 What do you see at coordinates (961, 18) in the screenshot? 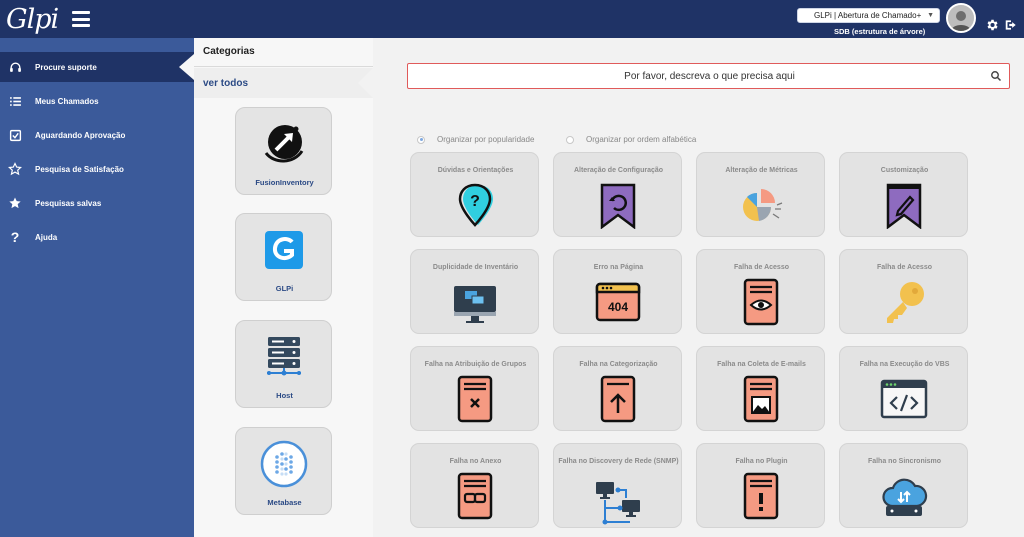
I see `user-avatar` at bounding box center [961, 18].